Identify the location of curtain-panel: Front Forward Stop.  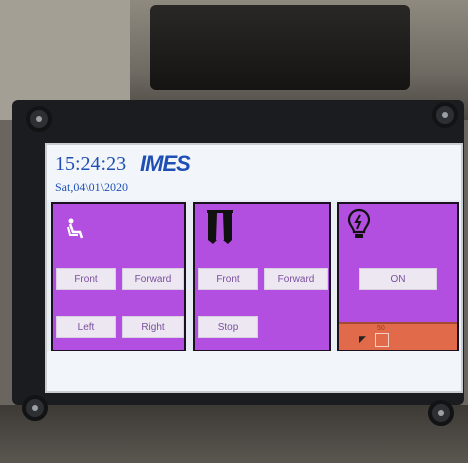
(262, 277).